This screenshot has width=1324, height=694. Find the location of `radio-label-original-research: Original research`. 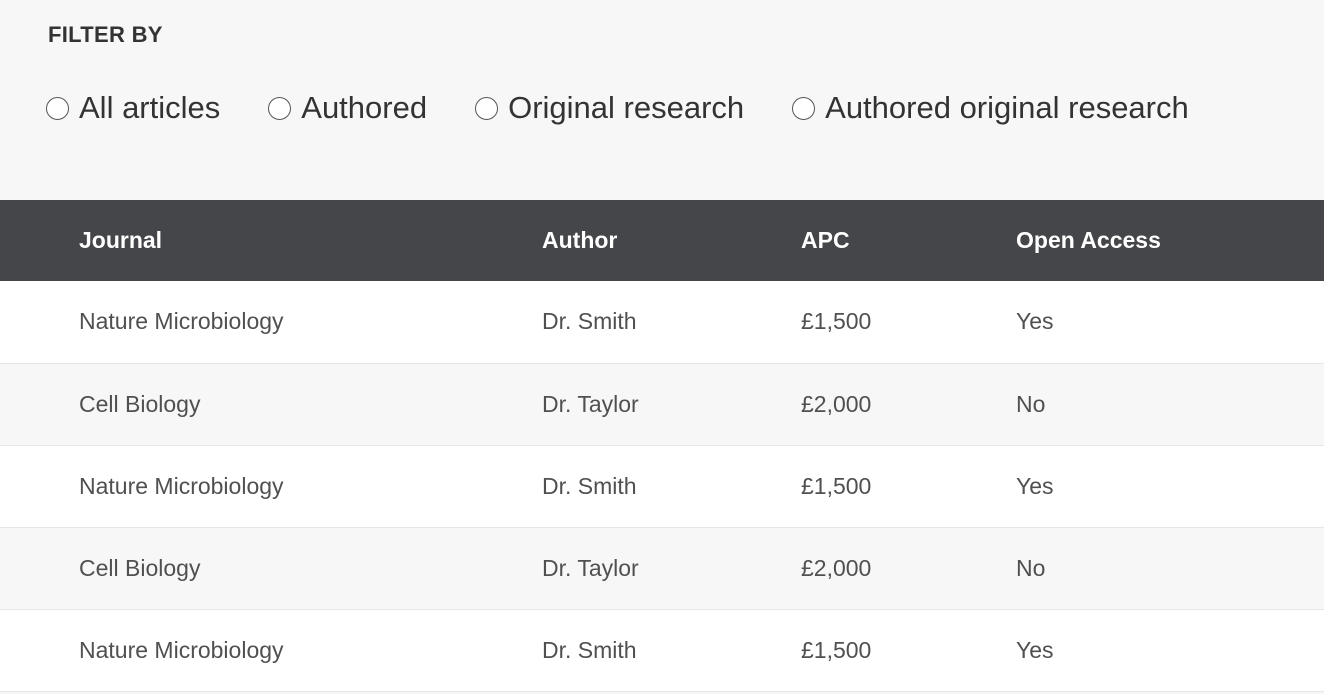

radio-label-original-research: Original research is located at coordinates (626, 108).